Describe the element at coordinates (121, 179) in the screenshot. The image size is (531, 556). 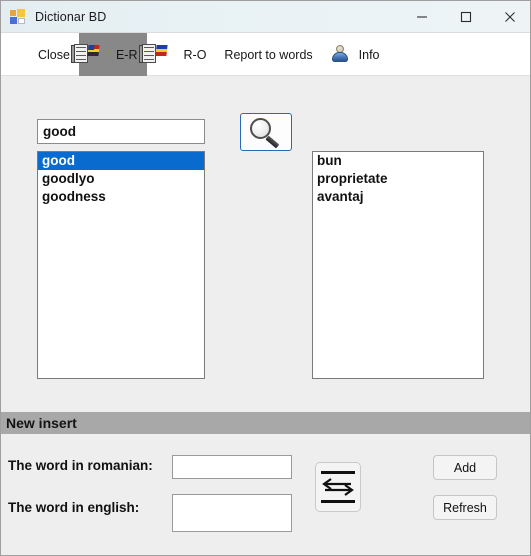
I see `list-item: goodlyo` at that location.